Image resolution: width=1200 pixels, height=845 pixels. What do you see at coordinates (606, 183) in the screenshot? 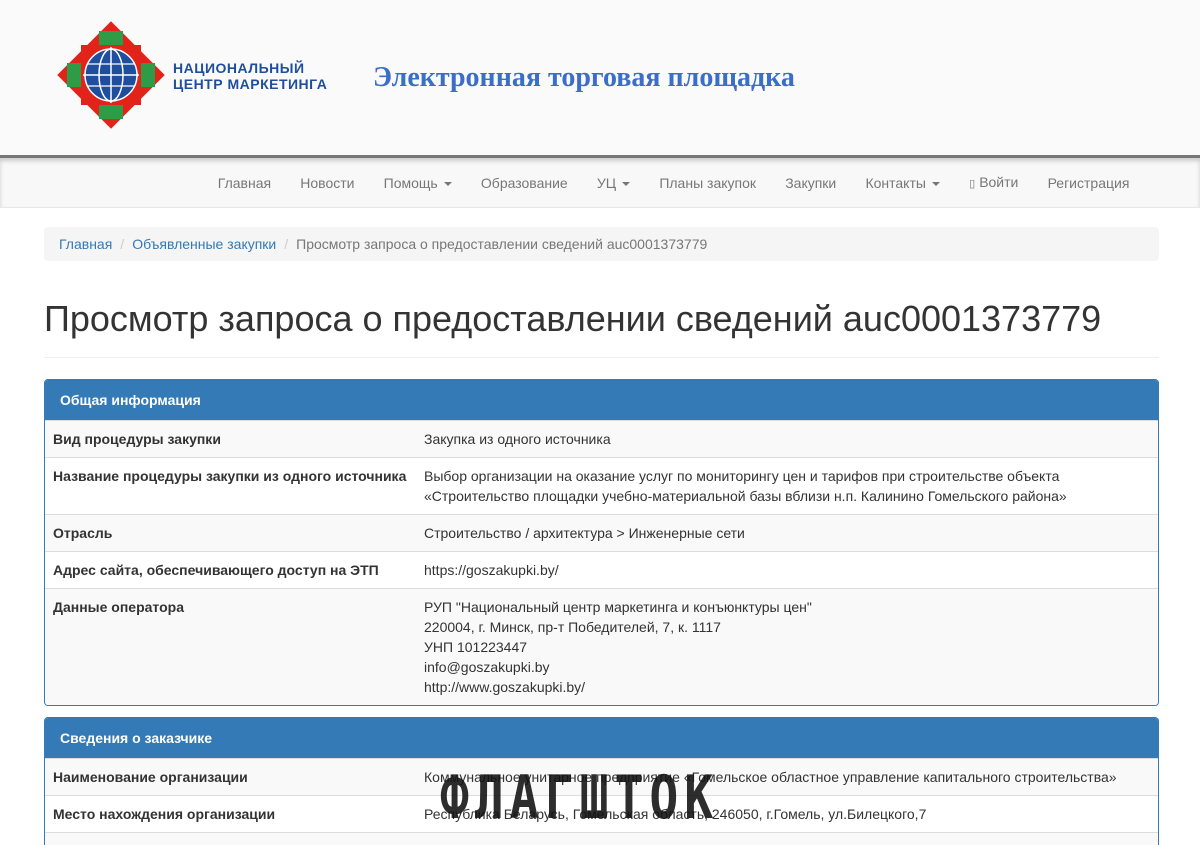
I see `nav-label: УЦ` at bounding box center [606, 183].